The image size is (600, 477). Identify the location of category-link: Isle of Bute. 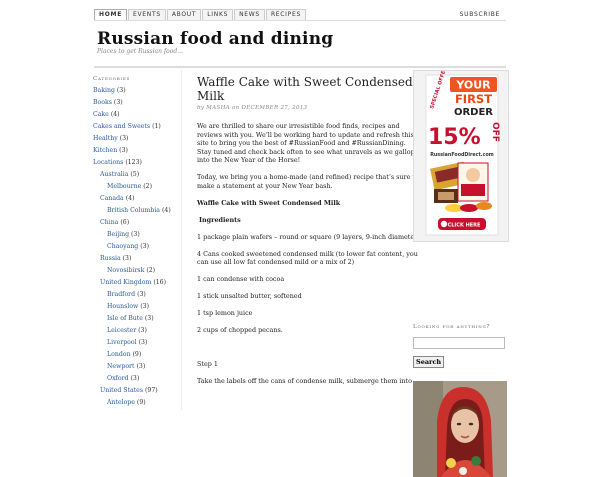
(125, 318).